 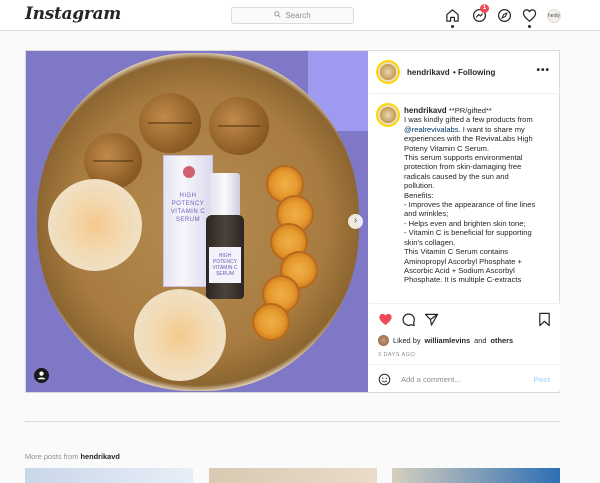 I want to click on emoji-icon, so click(x=384, y=379).